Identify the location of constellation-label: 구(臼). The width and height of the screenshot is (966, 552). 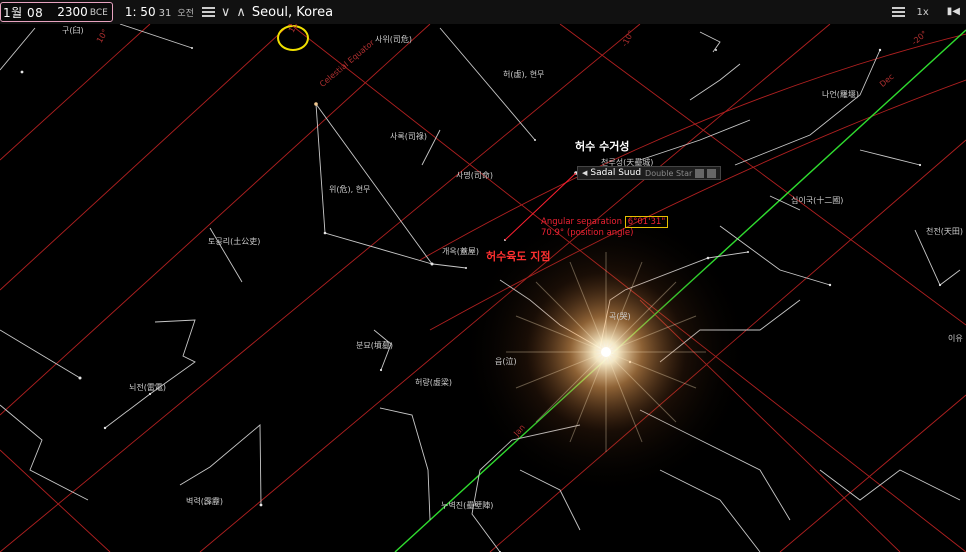
(73, 30).